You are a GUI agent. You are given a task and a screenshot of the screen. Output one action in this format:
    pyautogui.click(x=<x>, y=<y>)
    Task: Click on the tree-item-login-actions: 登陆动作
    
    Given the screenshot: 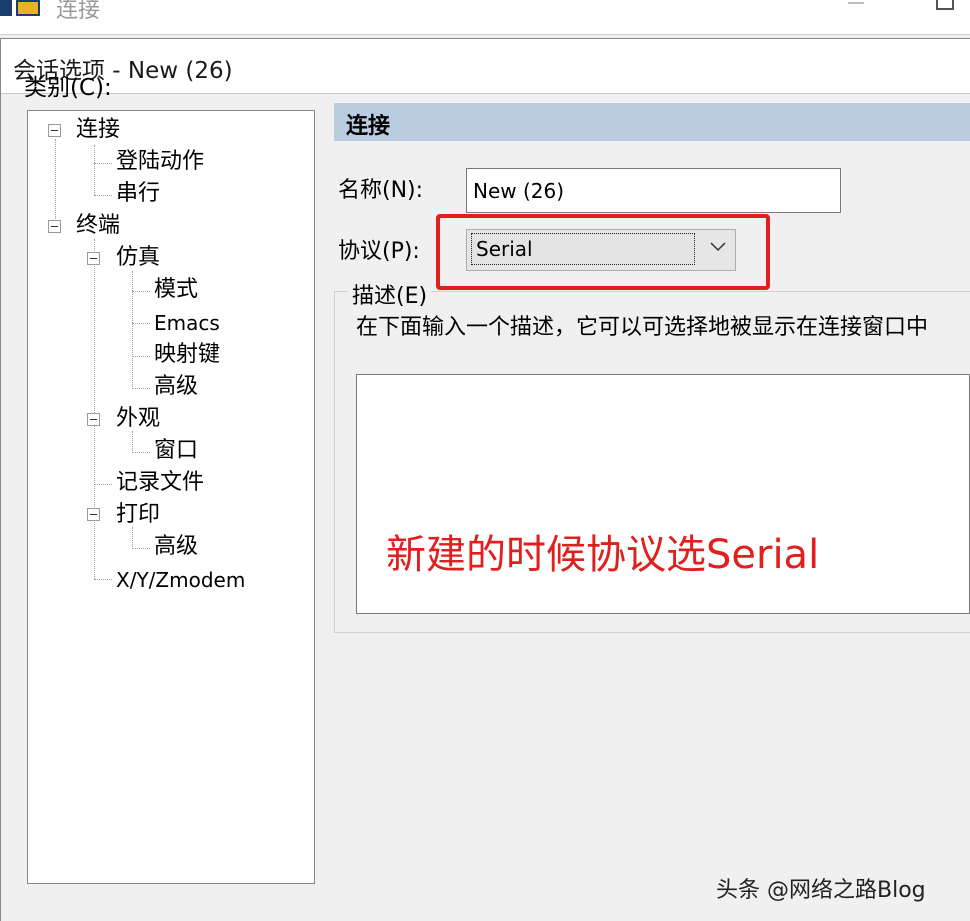 What is the action you would take?
    pyautogui.click(x=160, y=162)
    